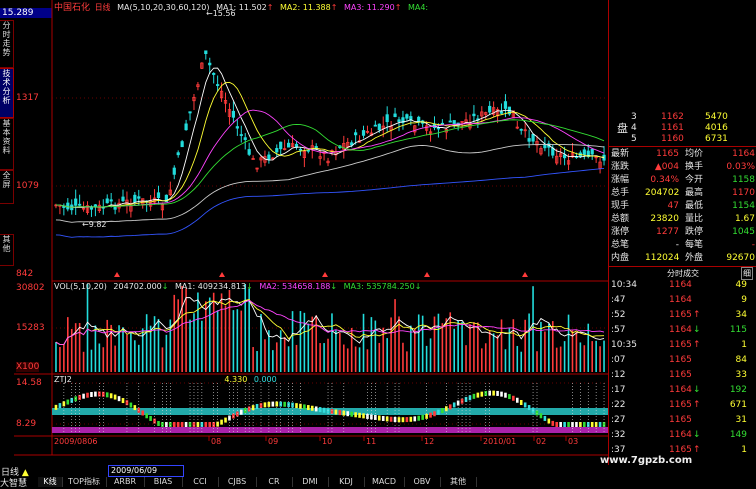  I want to click on indicator-tab: KDJ, so click(346, 482).